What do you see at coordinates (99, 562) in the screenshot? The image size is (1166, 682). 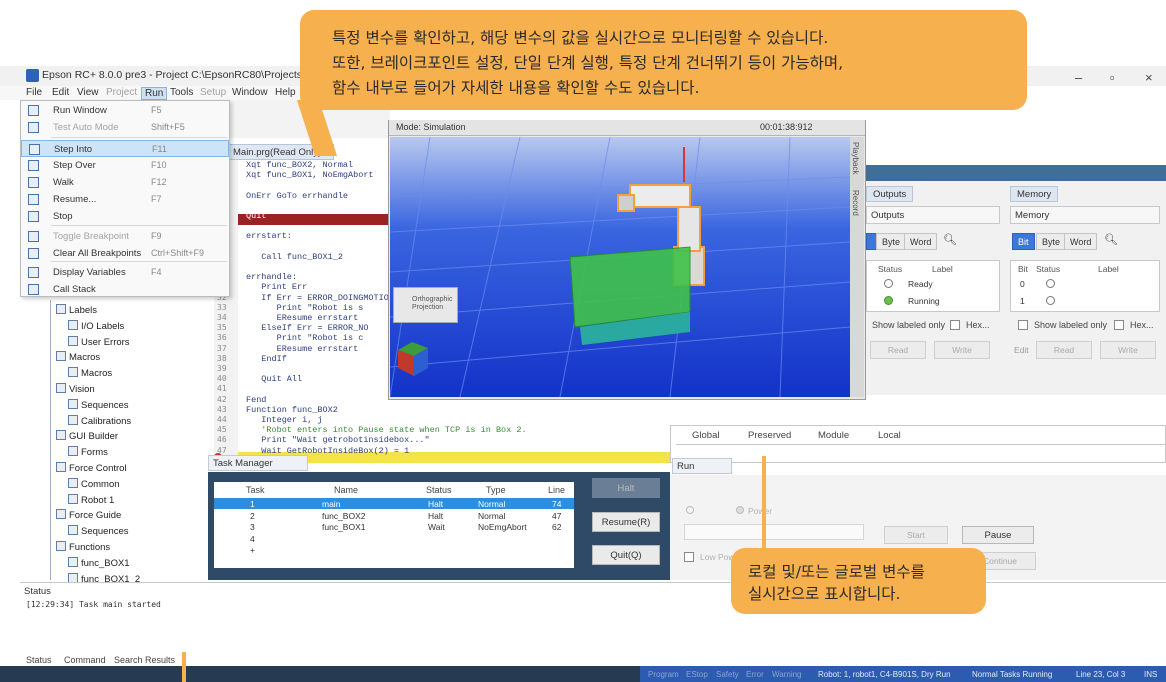 I see `tree-item: func_BOX1` at bounding box center [99, 562].